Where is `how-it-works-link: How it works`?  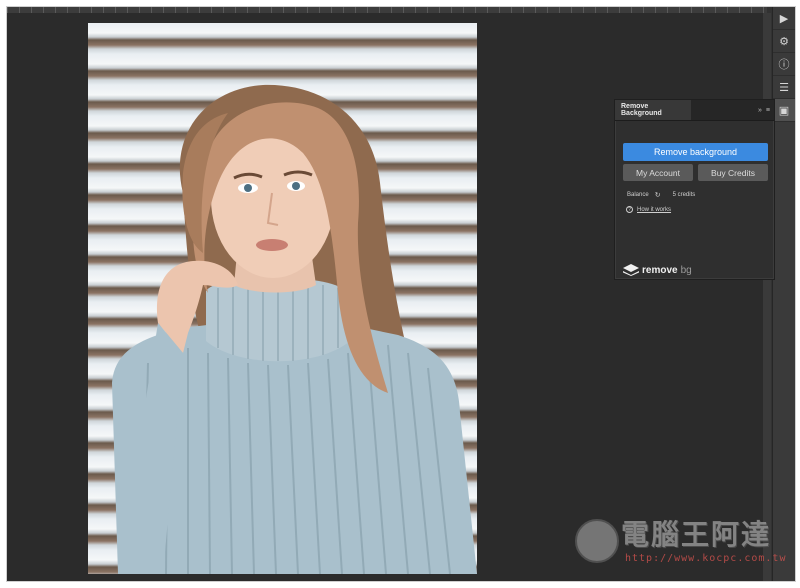 how-it-works-link: How it works is located at coordinates (654, 210).